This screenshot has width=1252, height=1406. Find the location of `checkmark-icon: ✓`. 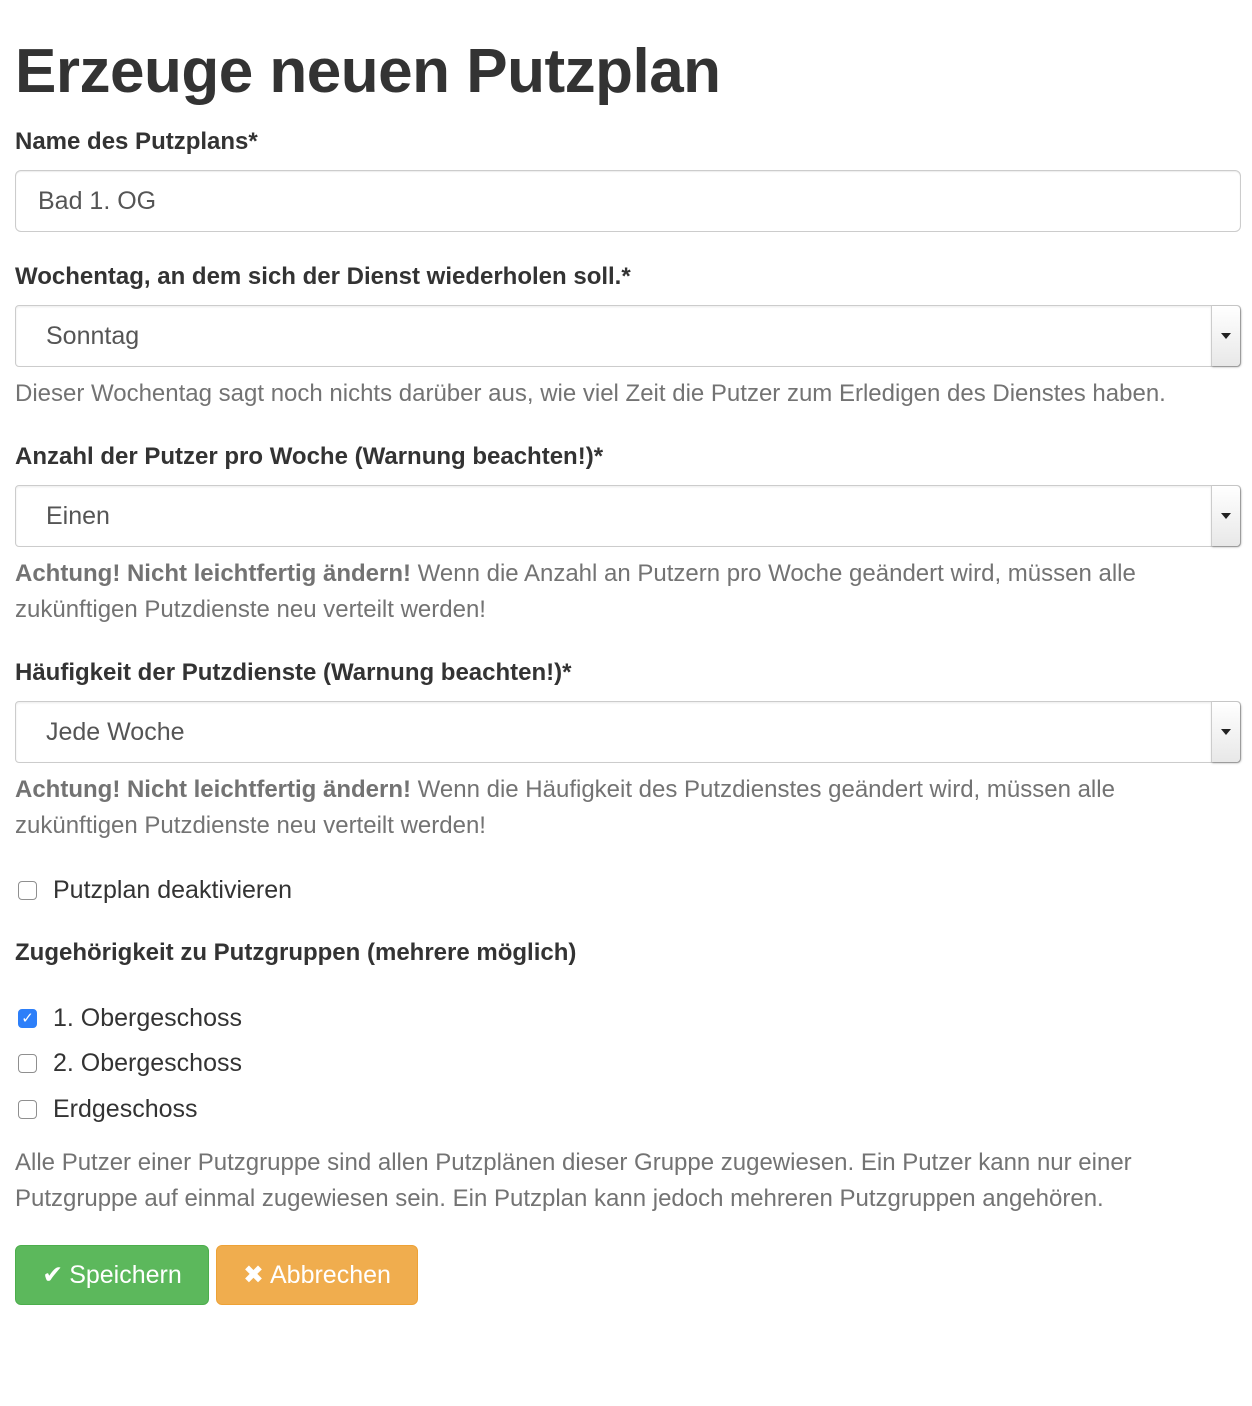

checkmark-icon: ✓ is located at coordinates (27, 1018).